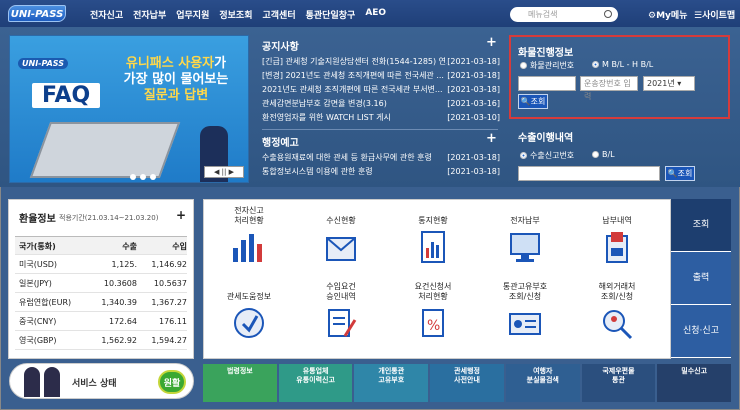  What do you see at coordinates (249, 235) in the screenshot?
I see `quick-item-declaration-status: 전자신고 처리현황` at bounding box center [249, 235].